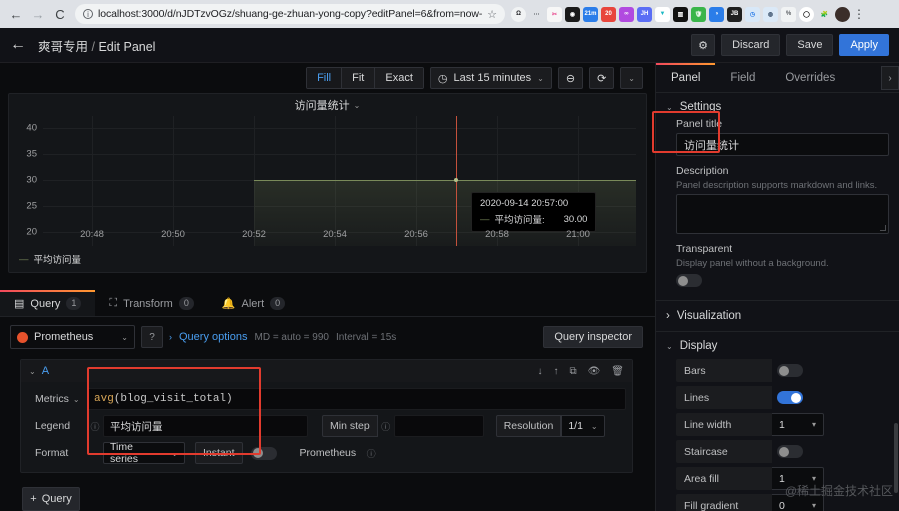  I want to click on lines-toggle, so click(790, 397).